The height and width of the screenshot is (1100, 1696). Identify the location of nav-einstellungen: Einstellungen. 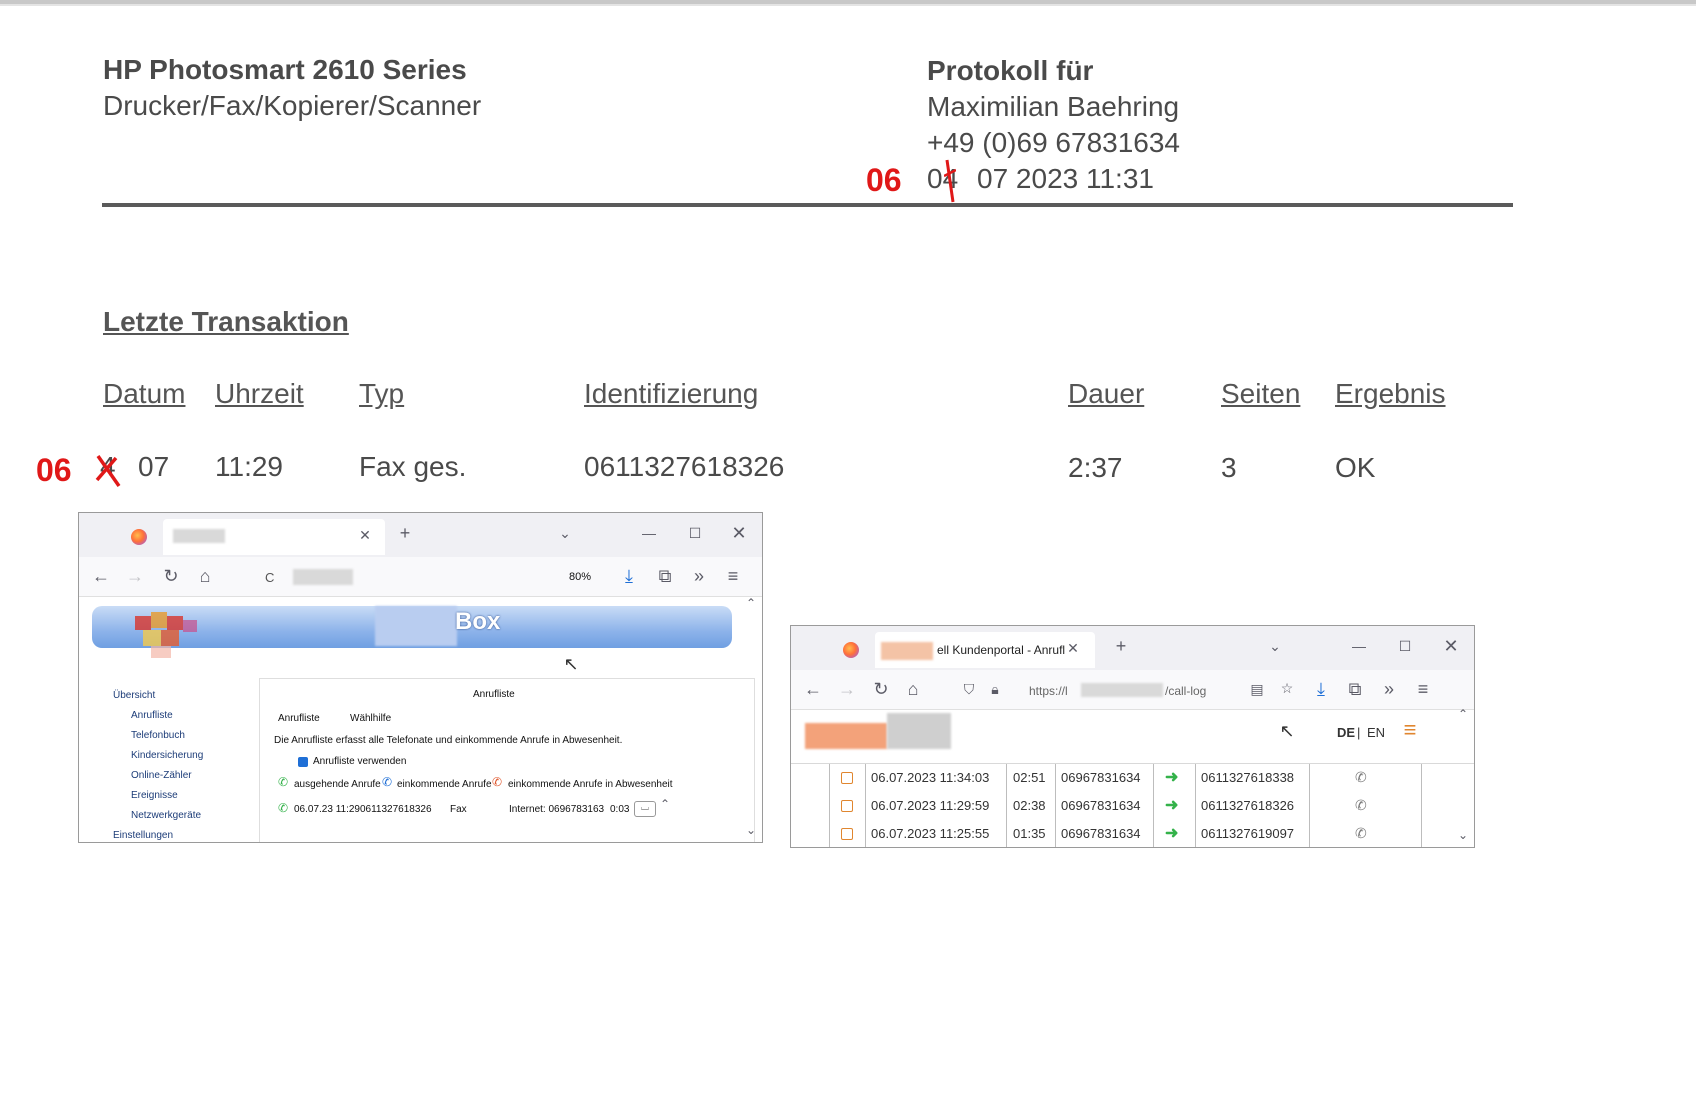
(143, 835).